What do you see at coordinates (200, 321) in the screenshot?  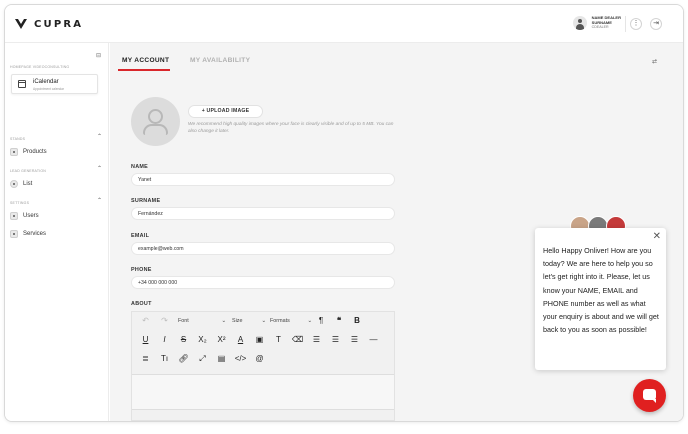 I see `font-select: Font ⌄` at bounding box center [200, 321].